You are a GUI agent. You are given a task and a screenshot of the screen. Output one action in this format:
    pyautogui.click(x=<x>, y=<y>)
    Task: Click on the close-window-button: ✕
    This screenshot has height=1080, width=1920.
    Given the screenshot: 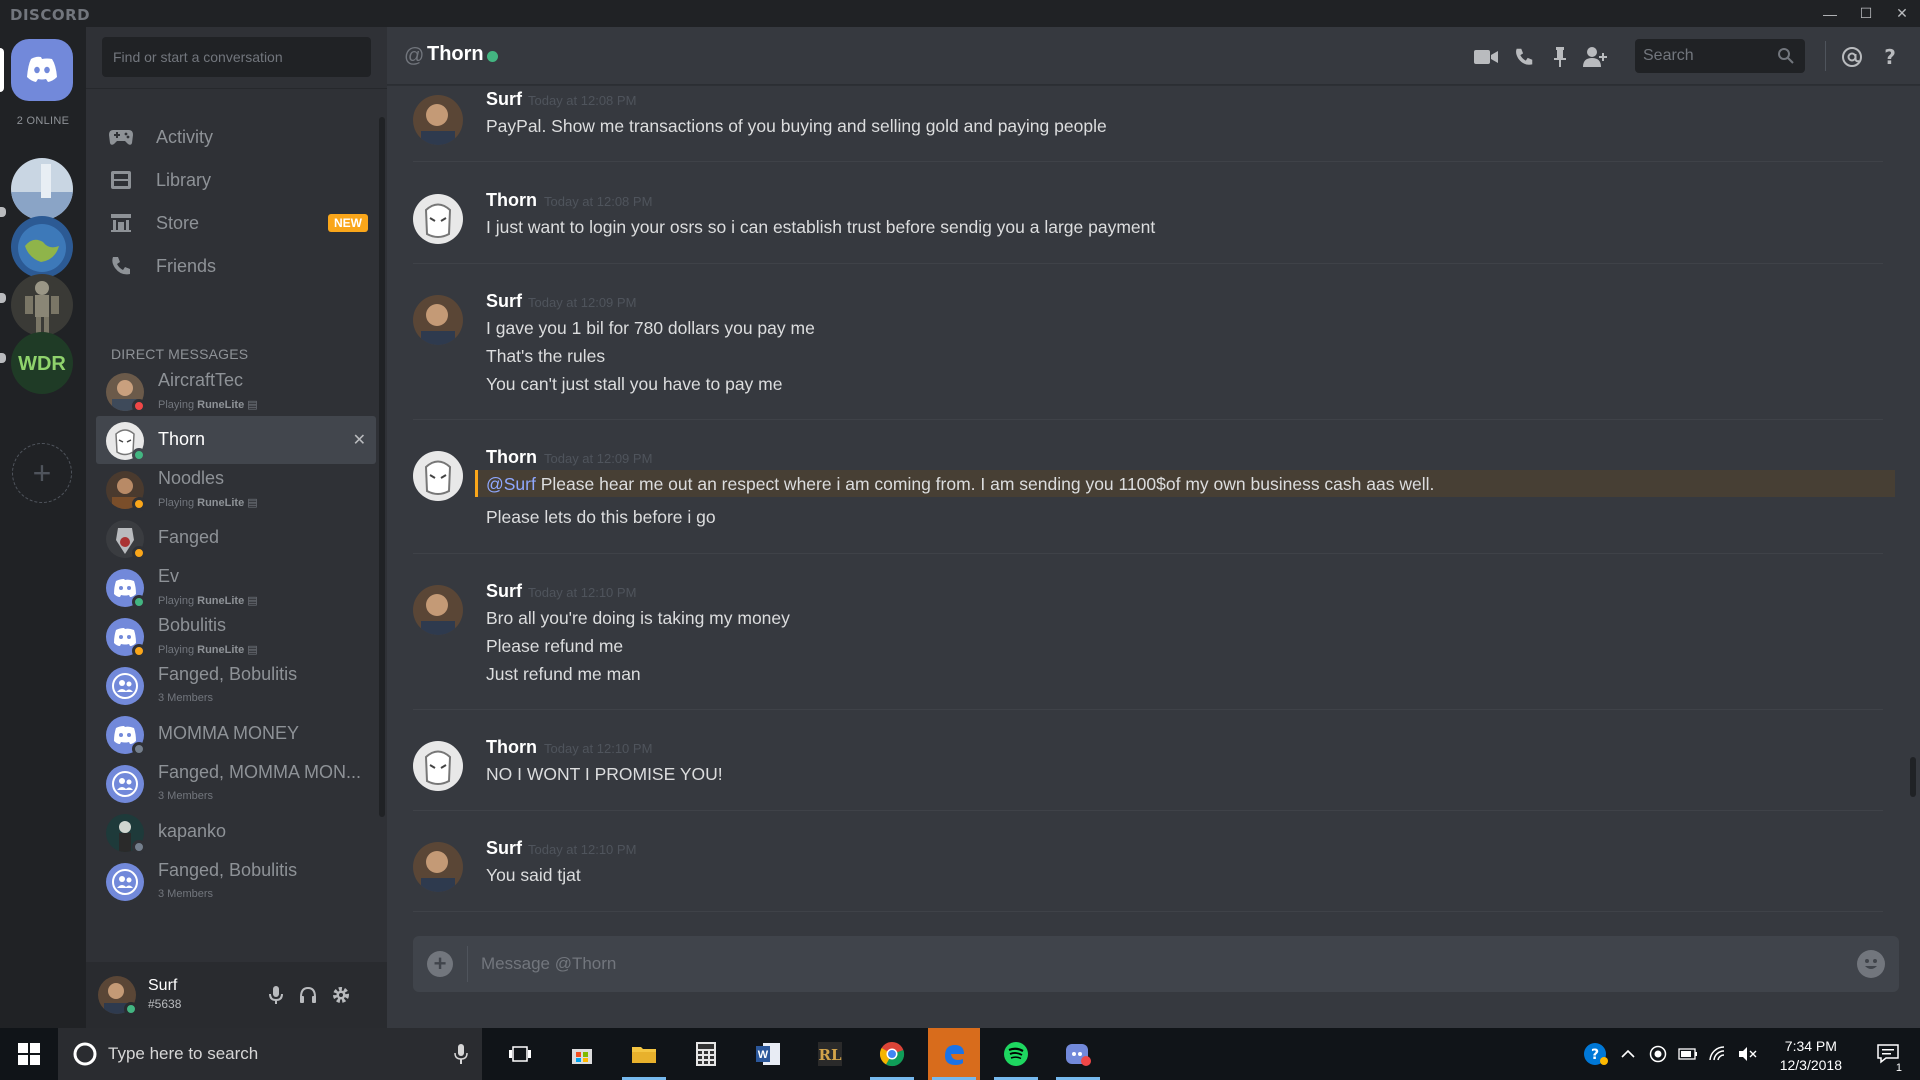 What is the action you would take?
    pyautogui.click(x=1902, y=13)
    